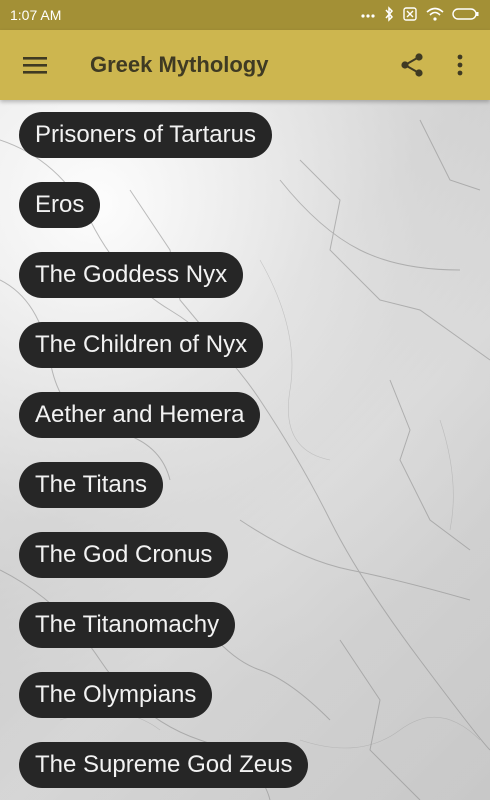 This screenshot has height=800, width=490. I want to click on hamburger-menu-icon, so click(35, 65).